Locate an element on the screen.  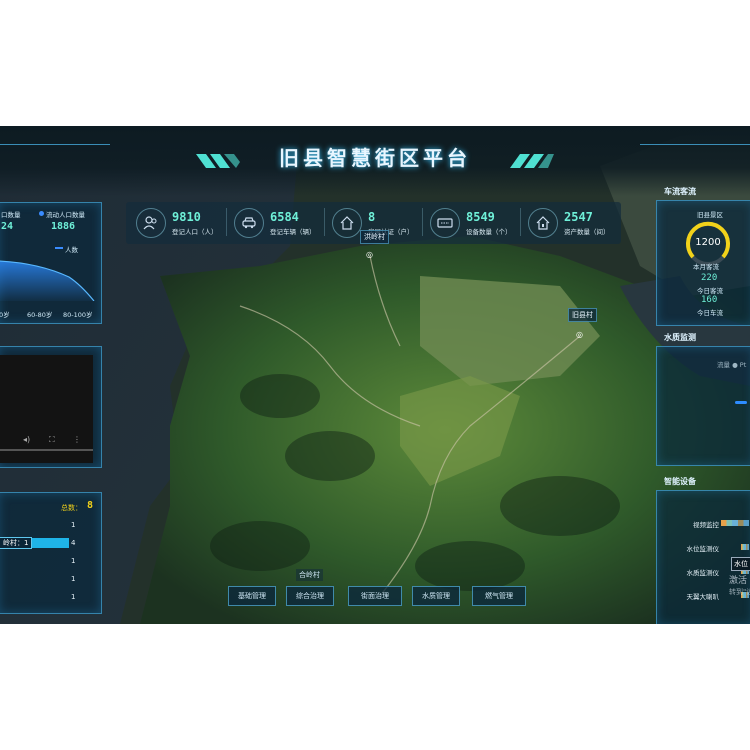
asset-icon is located at coordinates (543, 223).